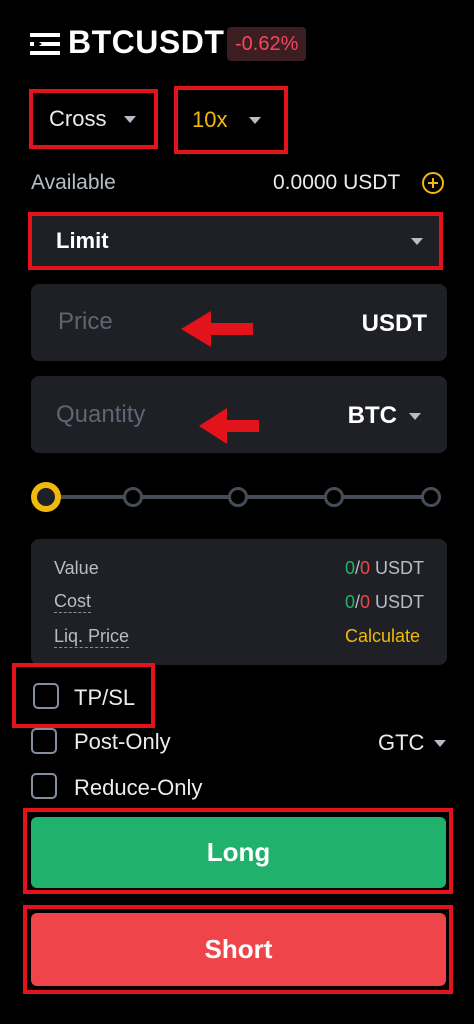  Describe the element at coordinates (45, 44) in the screenshot. I see `menu-icon` at that location.